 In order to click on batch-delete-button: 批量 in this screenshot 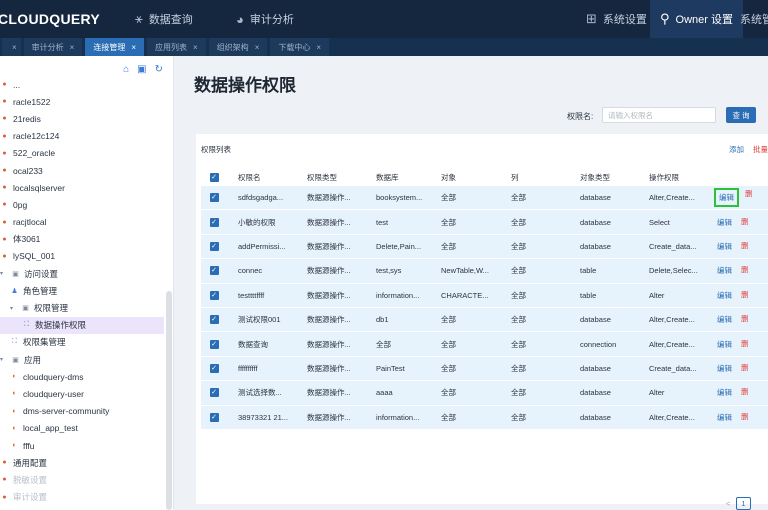, I will do `click(760, 149)`.